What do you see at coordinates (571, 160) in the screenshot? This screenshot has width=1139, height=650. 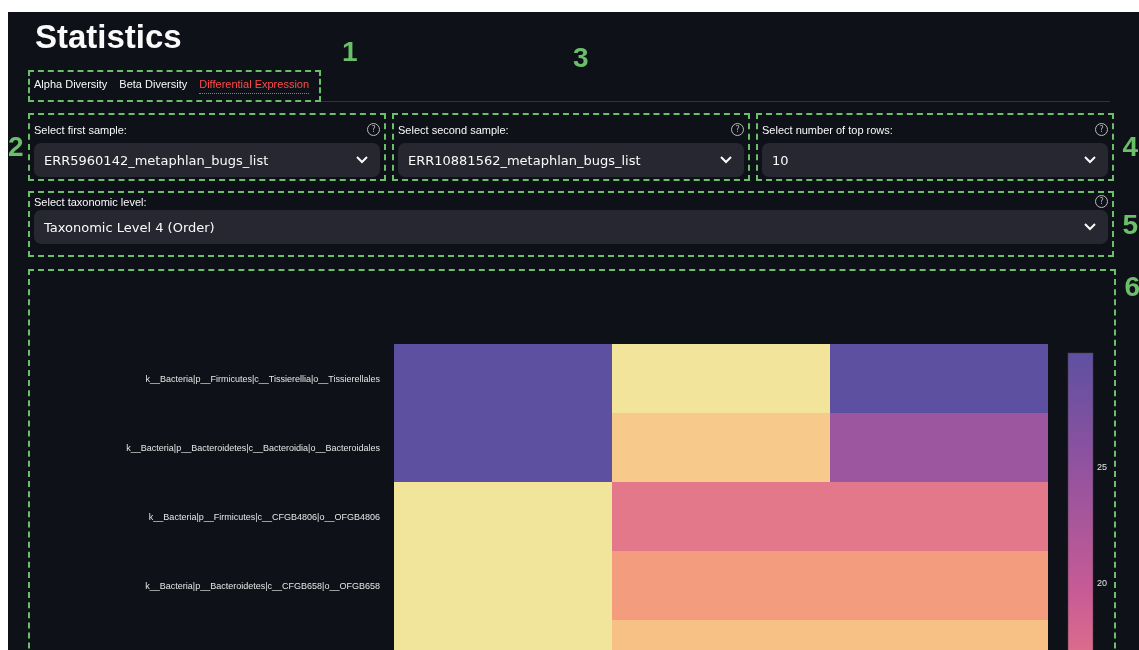 I see `dropdown: ERR10881562_metaphlan_bugs_list` at bounding box center [571, 160].